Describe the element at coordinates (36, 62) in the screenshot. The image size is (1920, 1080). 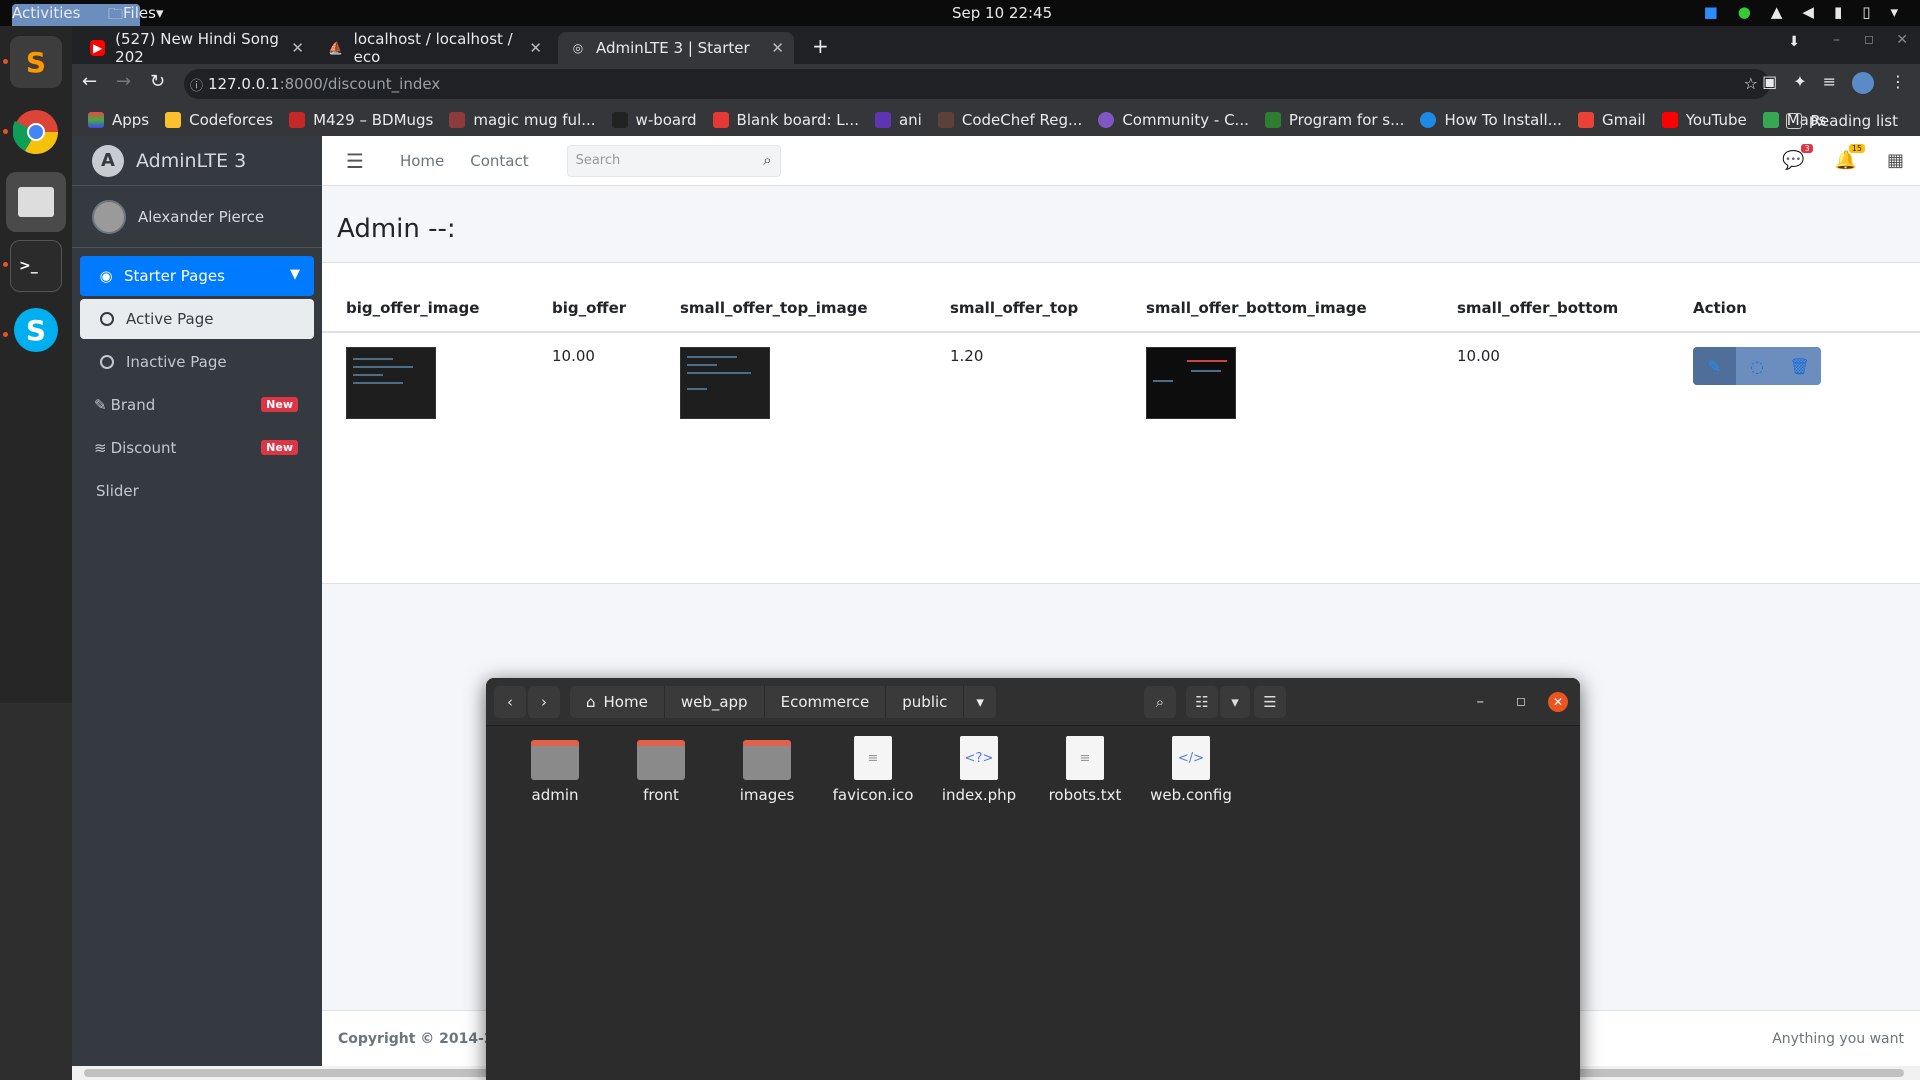
I see `sublime-text-icon: S` at that location.